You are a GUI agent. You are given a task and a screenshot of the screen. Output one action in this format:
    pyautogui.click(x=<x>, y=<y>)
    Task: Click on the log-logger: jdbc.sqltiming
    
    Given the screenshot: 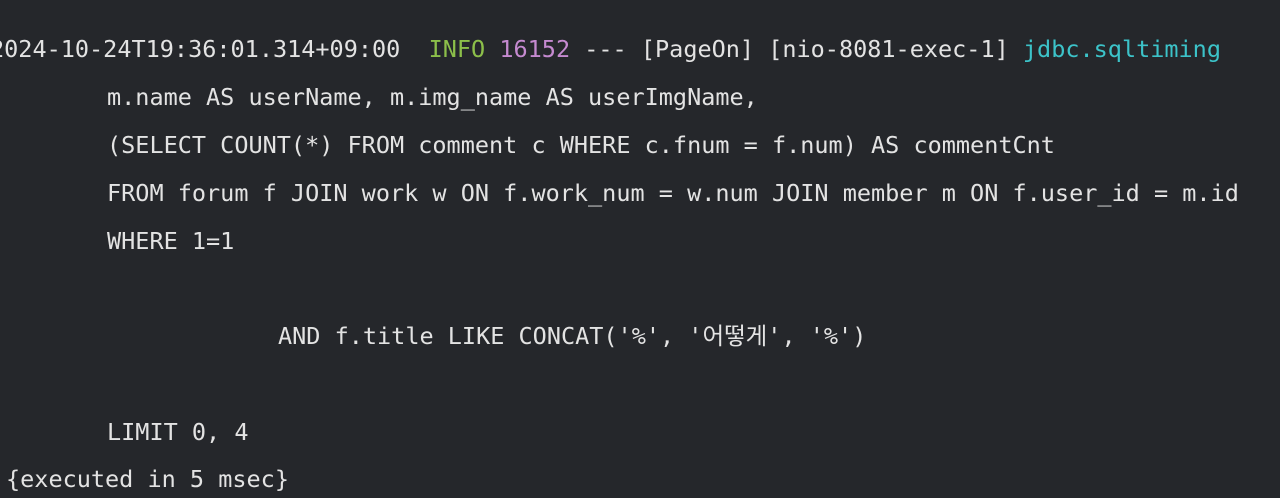 What is the action you would take?
    pyautogui.click(x=1121, y=49)
    